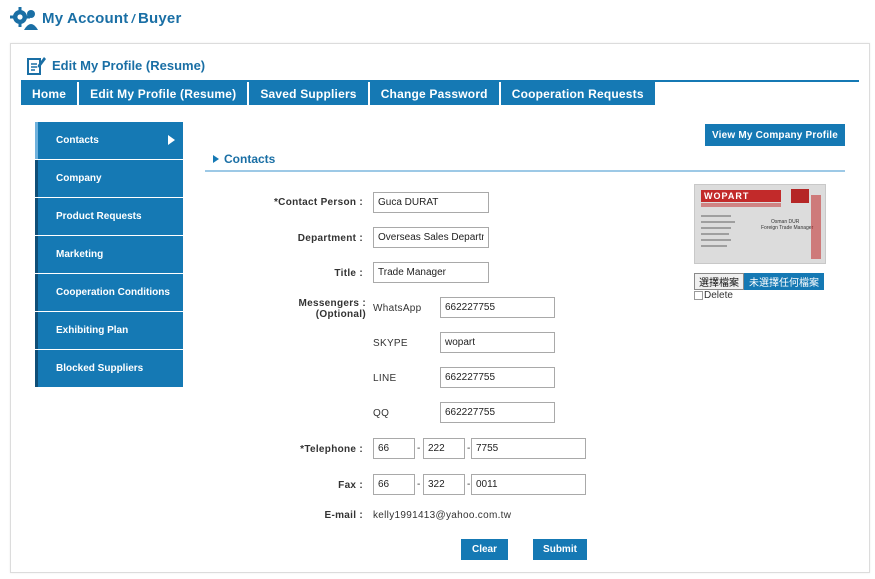 Image resolution: width=875 pixels, height=579 pixels. Describe the element at coordinates (394, 484) in the screenshot. I see `fax-country-input` at that location.